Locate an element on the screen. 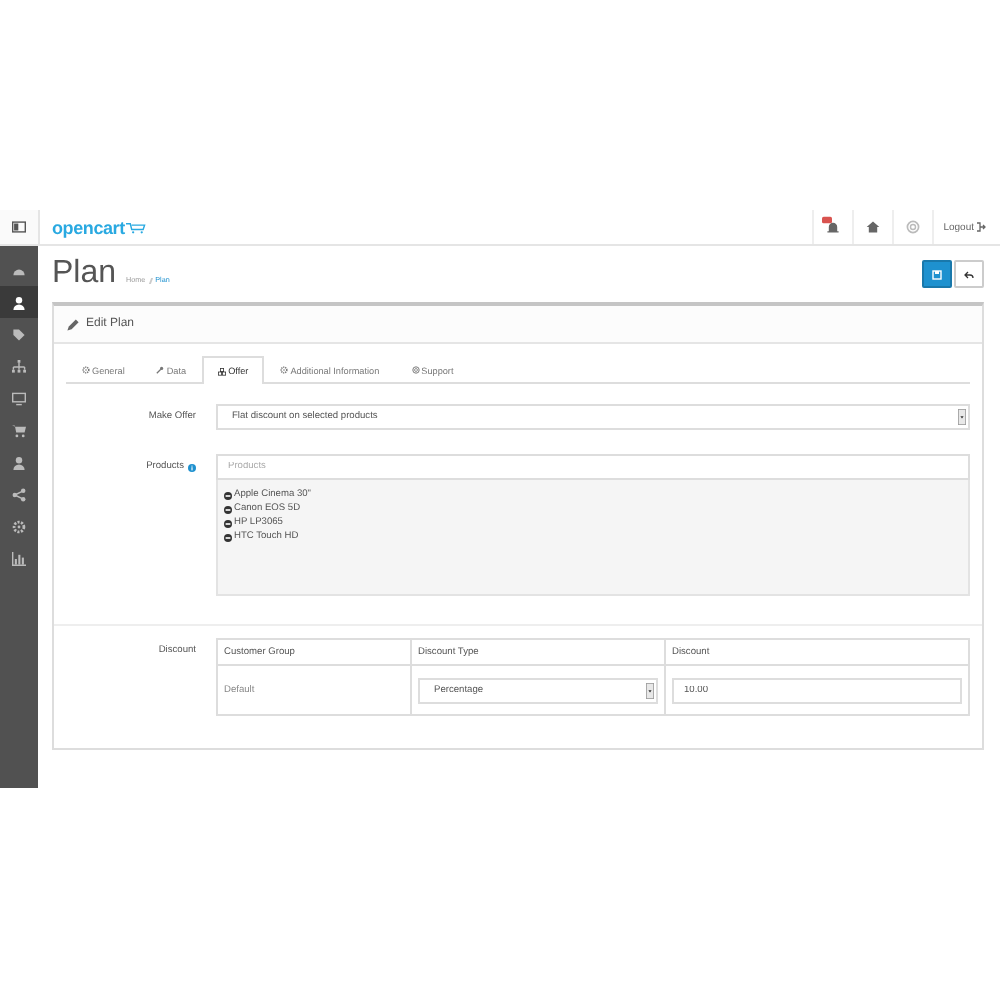 The image size is (1000, 1000). opencart-logo: opencart is located at coordinates (88, 227).